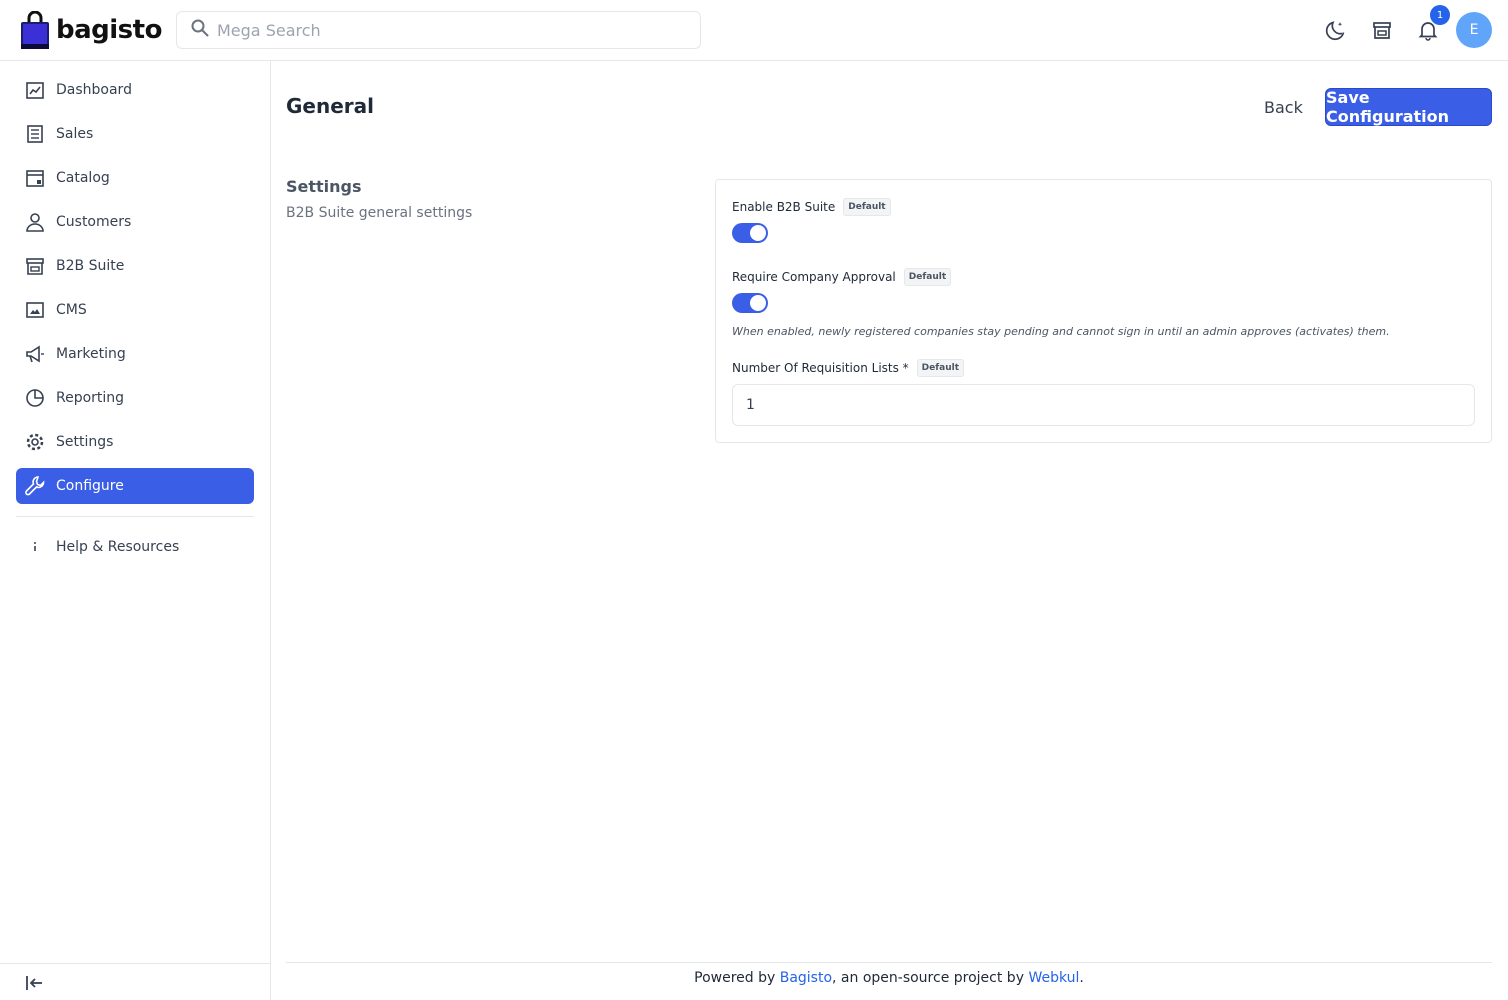 The image size is (1508, 1000). I want to click on sidebar-item-cms: CMS, so click(135, 310).